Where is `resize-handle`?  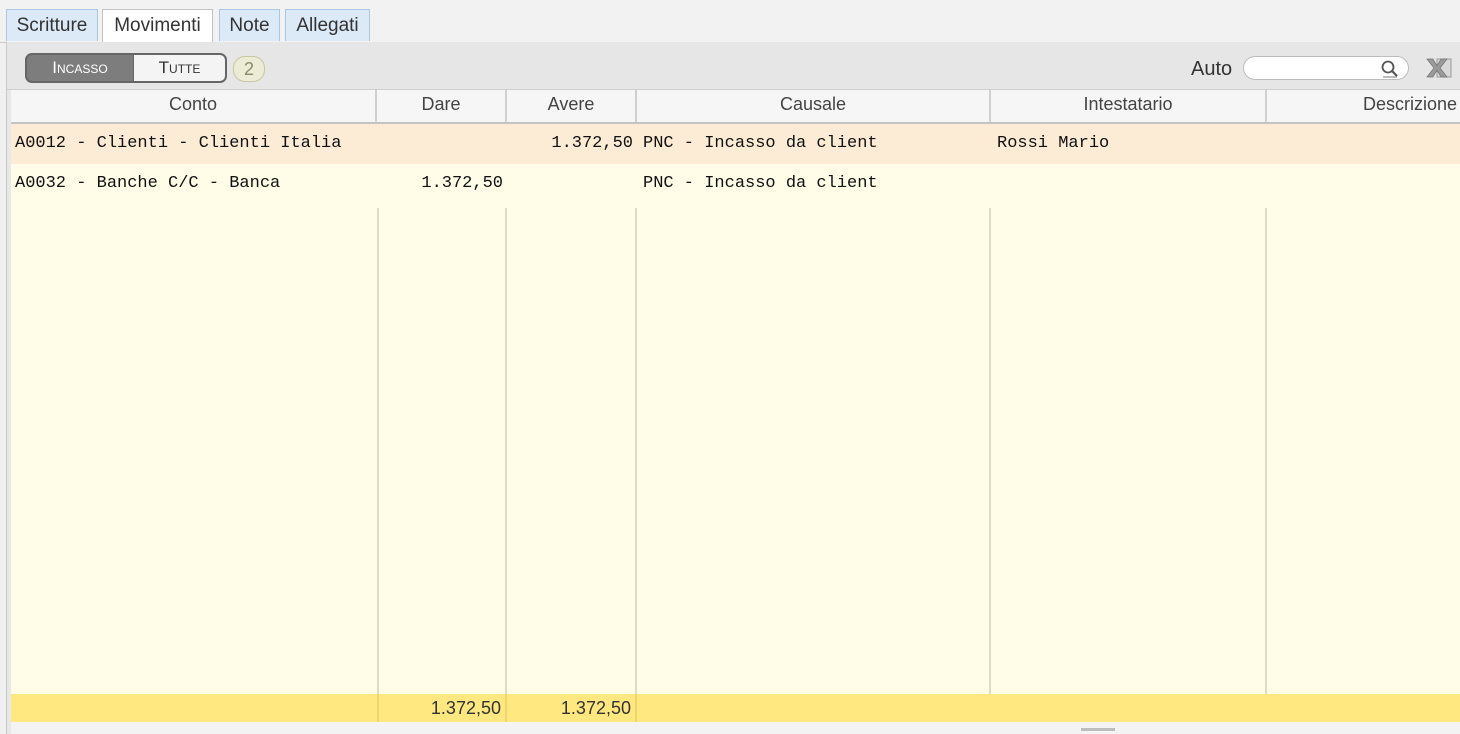
resize-handle is located at coordinates (1098, 729).